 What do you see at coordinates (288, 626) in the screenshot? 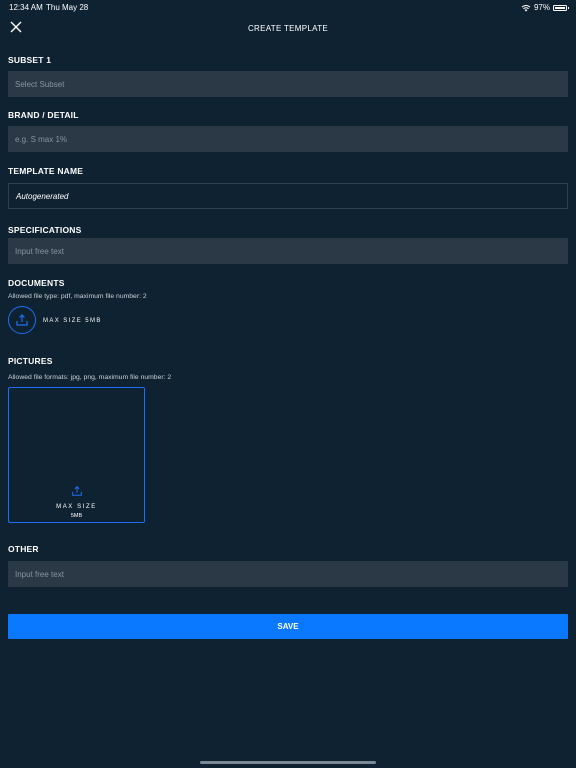
I see `save-button: SAVE` at bounding box center [288, 626].